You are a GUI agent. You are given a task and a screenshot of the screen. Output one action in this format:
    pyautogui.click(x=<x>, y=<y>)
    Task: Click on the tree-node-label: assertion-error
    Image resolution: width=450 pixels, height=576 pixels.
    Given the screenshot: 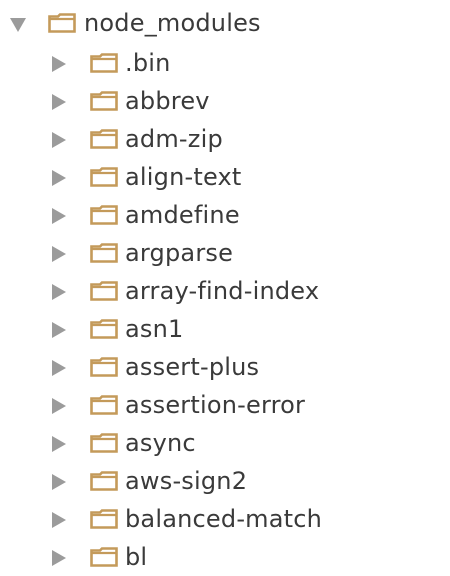 What is the action you would take?
    pyautogui.click(x=215, y=405)
    